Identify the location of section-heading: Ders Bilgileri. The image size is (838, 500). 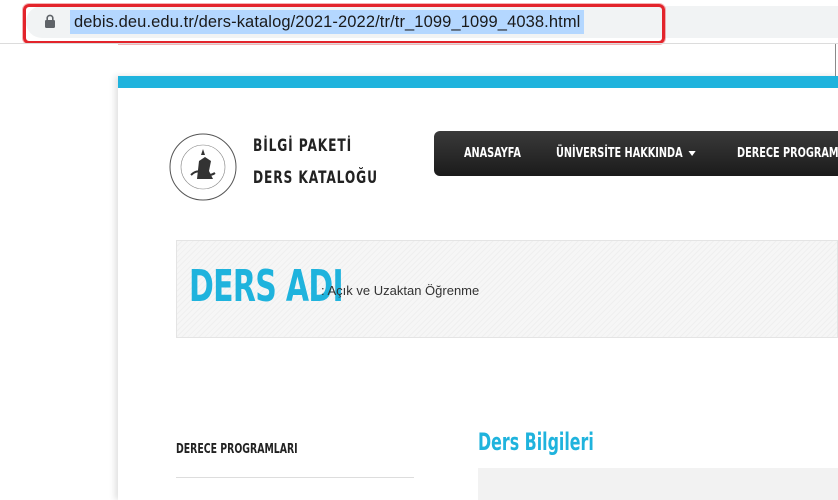
(536, 442).